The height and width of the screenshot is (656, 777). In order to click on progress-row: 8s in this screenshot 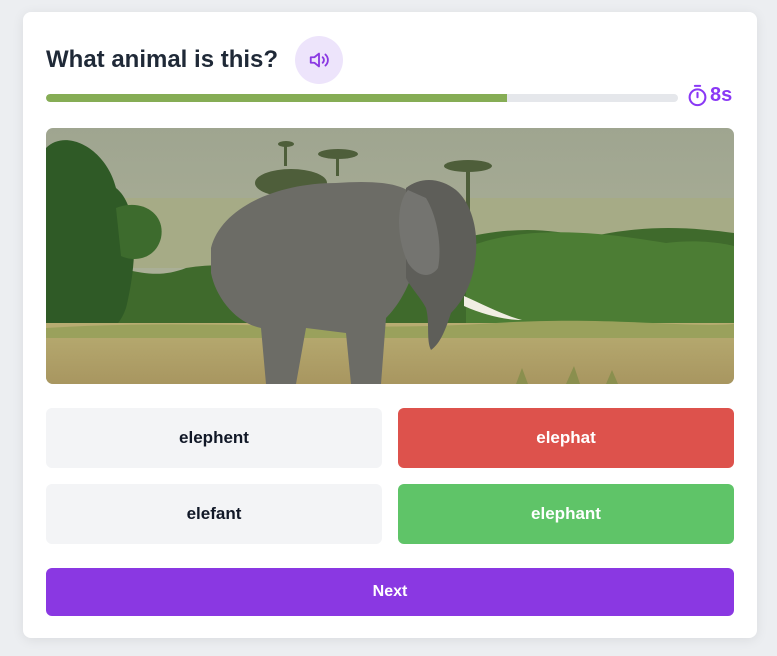, I will do `click(391, 99)`.